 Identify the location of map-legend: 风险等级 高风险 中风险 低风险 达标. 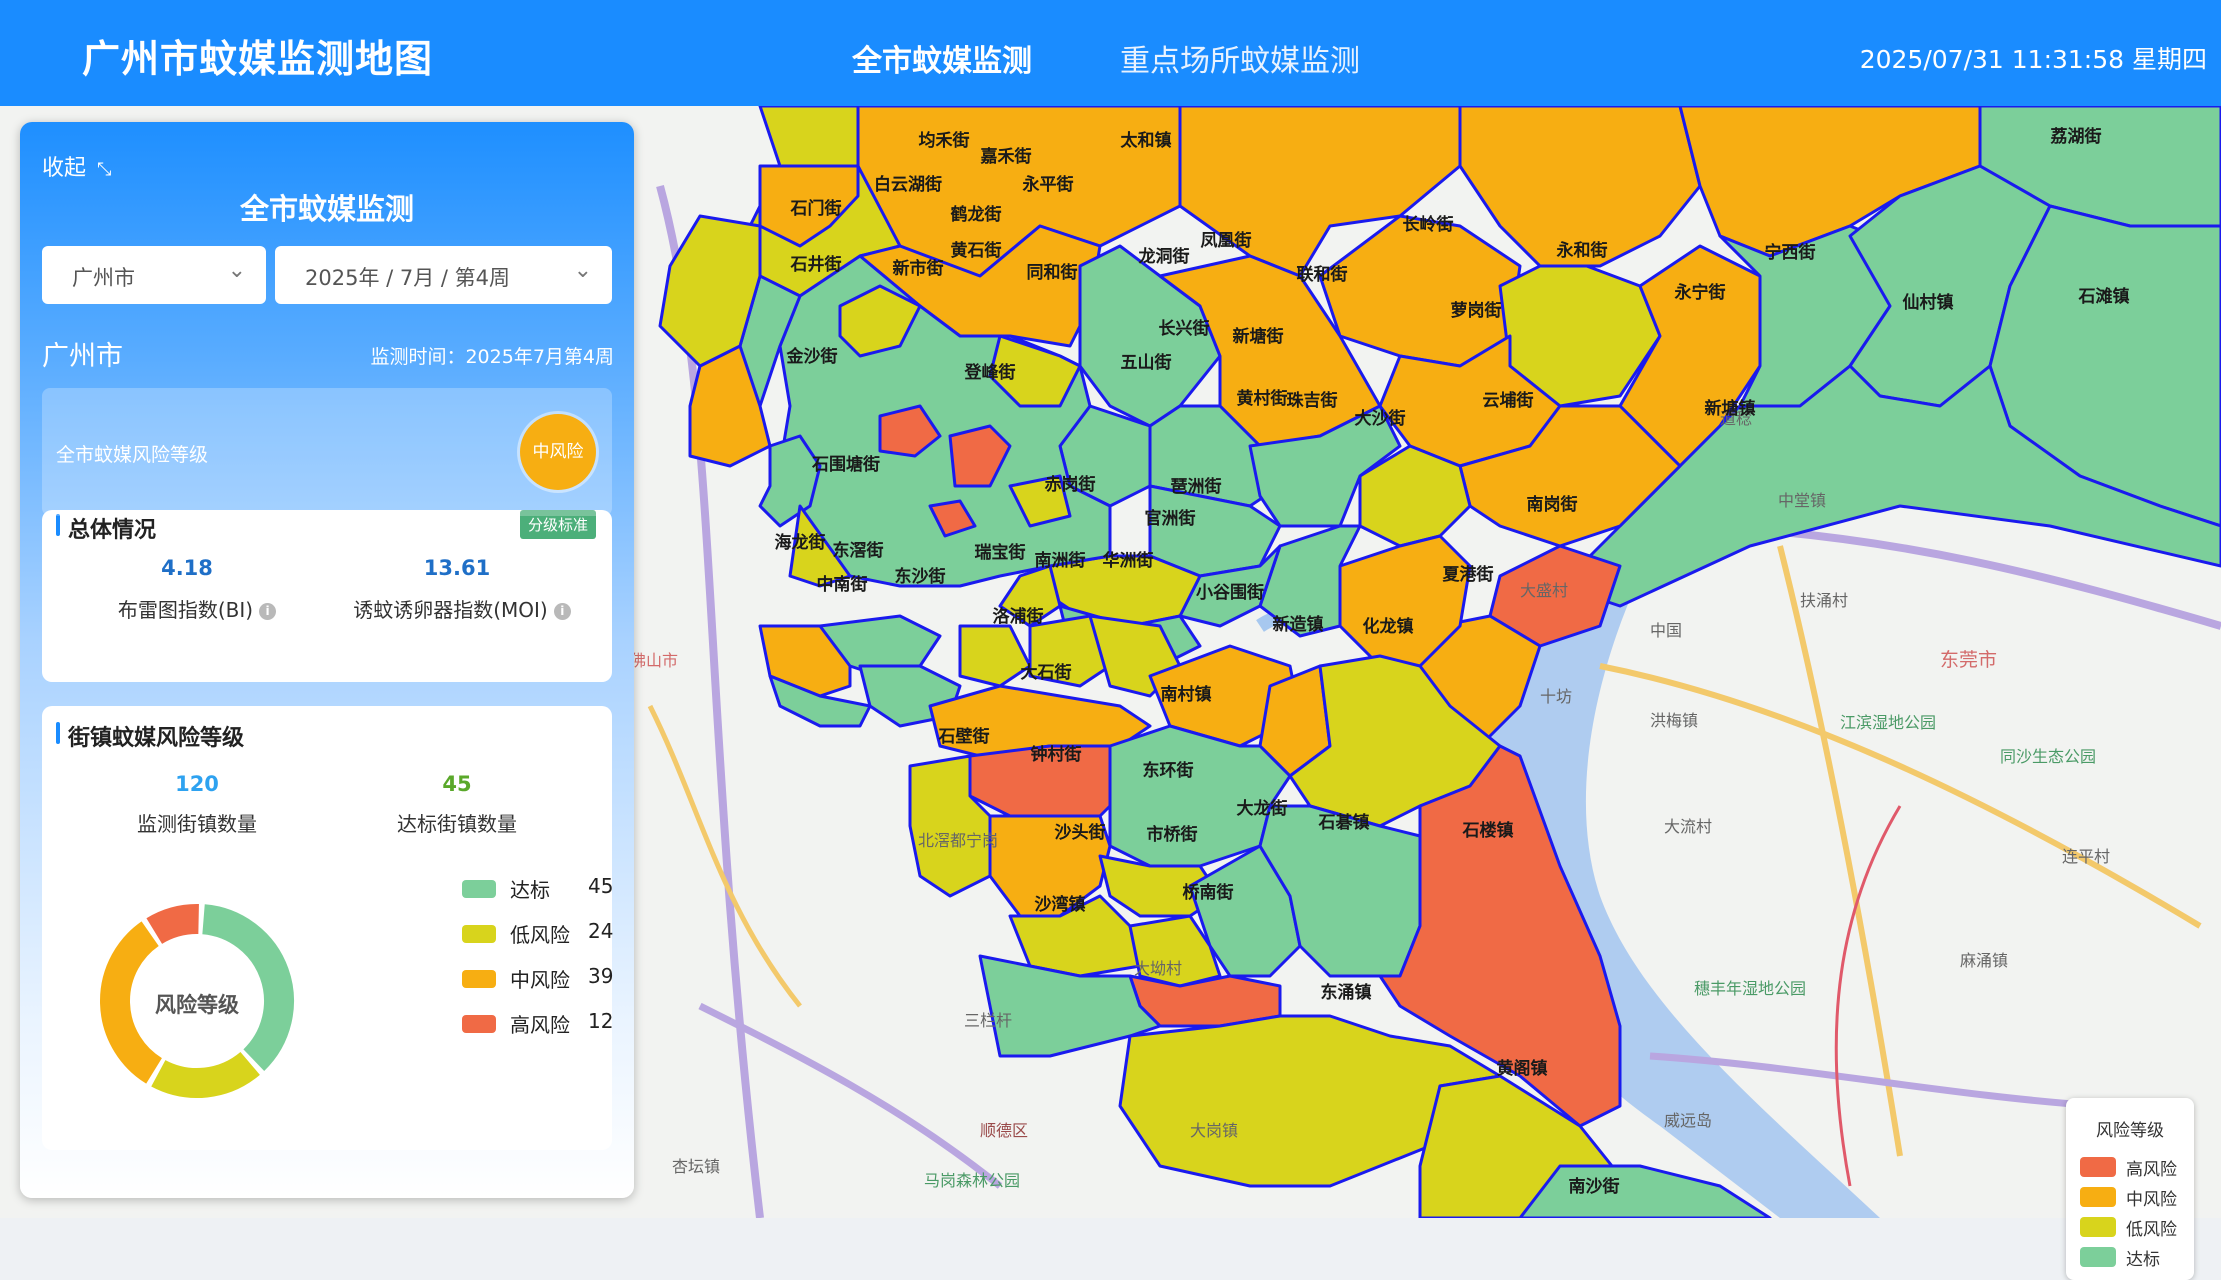
(2130, 1189).